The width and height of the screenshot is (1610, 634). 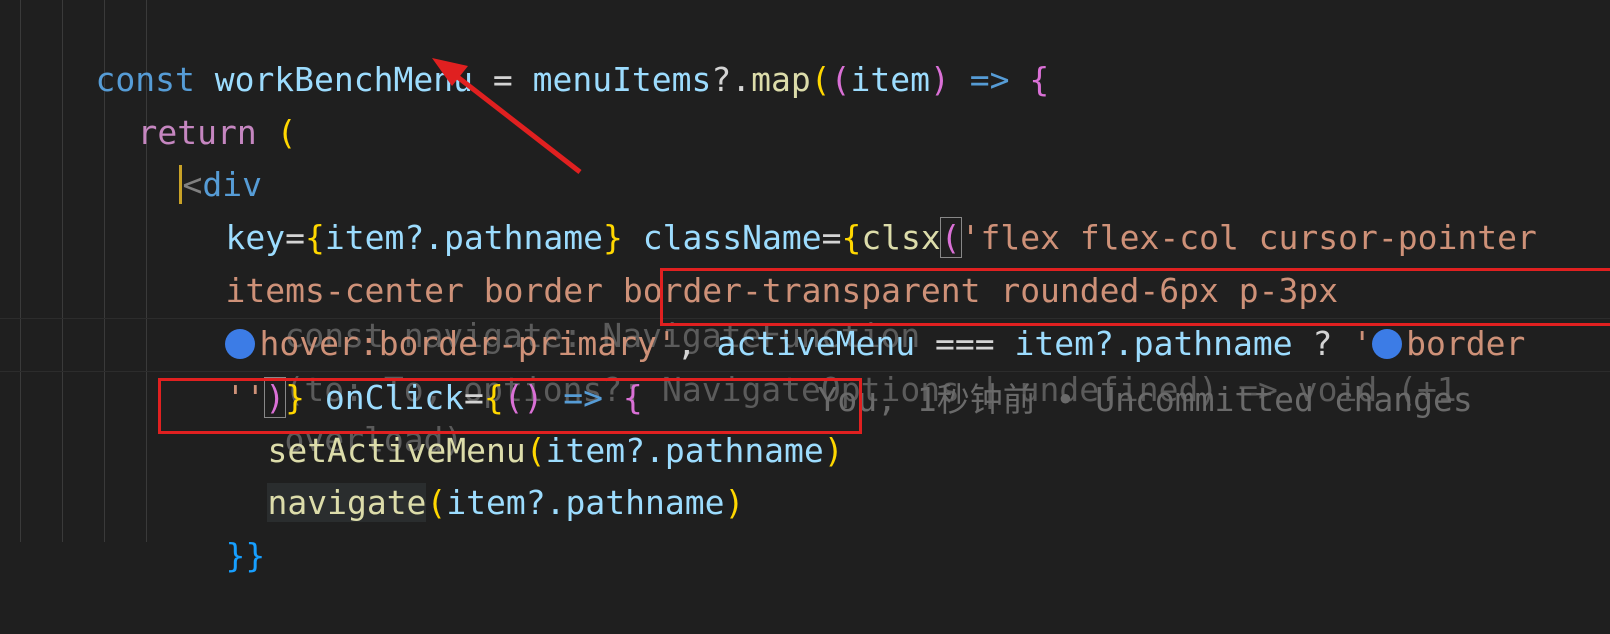 I want to click on identifier-menuItems: menuItems, so click(x=622, y=79).